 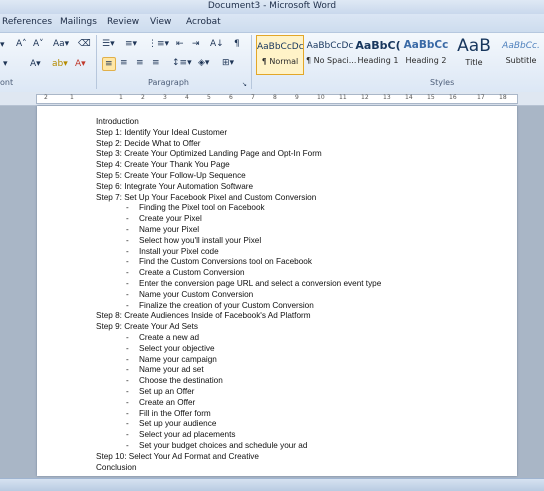 What do you see at coordinates (177, 348) in the screenshot?
I see `line-text: Select your objective` at bounding box center [177, 348].